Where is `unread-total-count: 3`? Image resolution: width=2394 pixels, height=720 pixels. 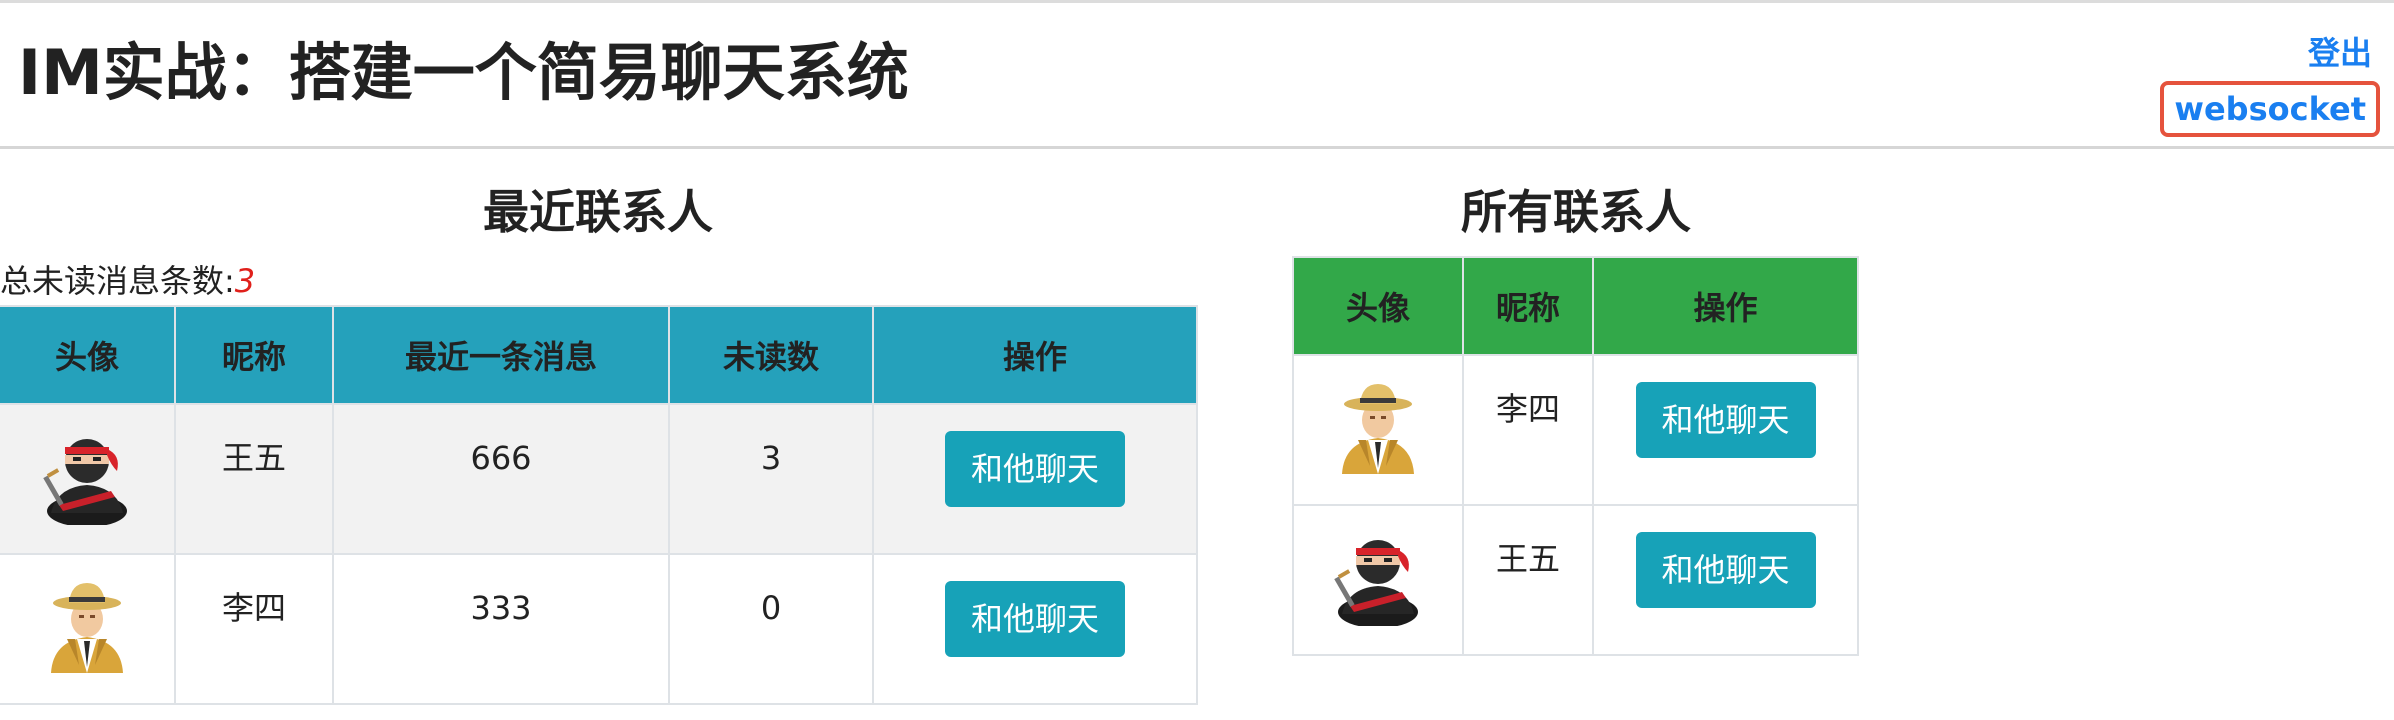
unread-total-count: 3 is located at coordinates (245, 281).